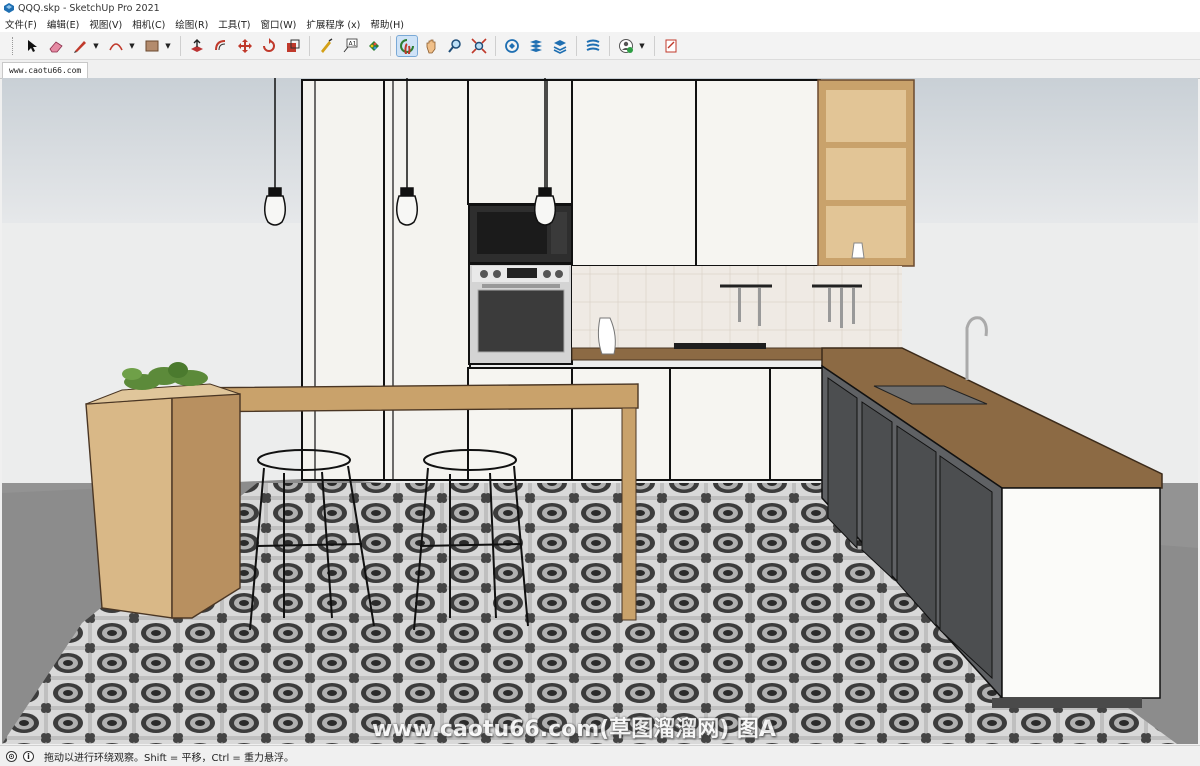 The image size is (1200, 766). I want to click on layout-icon, so click(560, 46).